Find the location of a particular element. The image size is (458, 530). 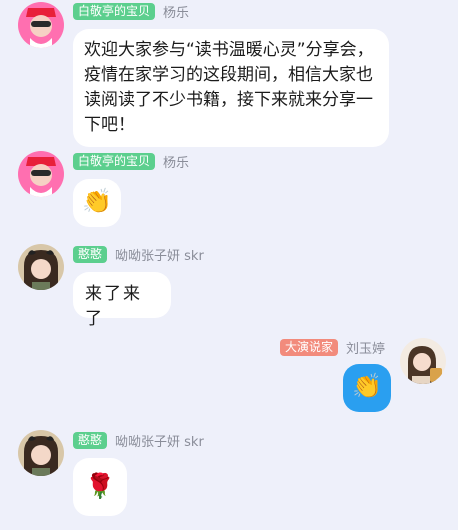

rose-emoji: 🌹 is located at coordinates (100, 486).